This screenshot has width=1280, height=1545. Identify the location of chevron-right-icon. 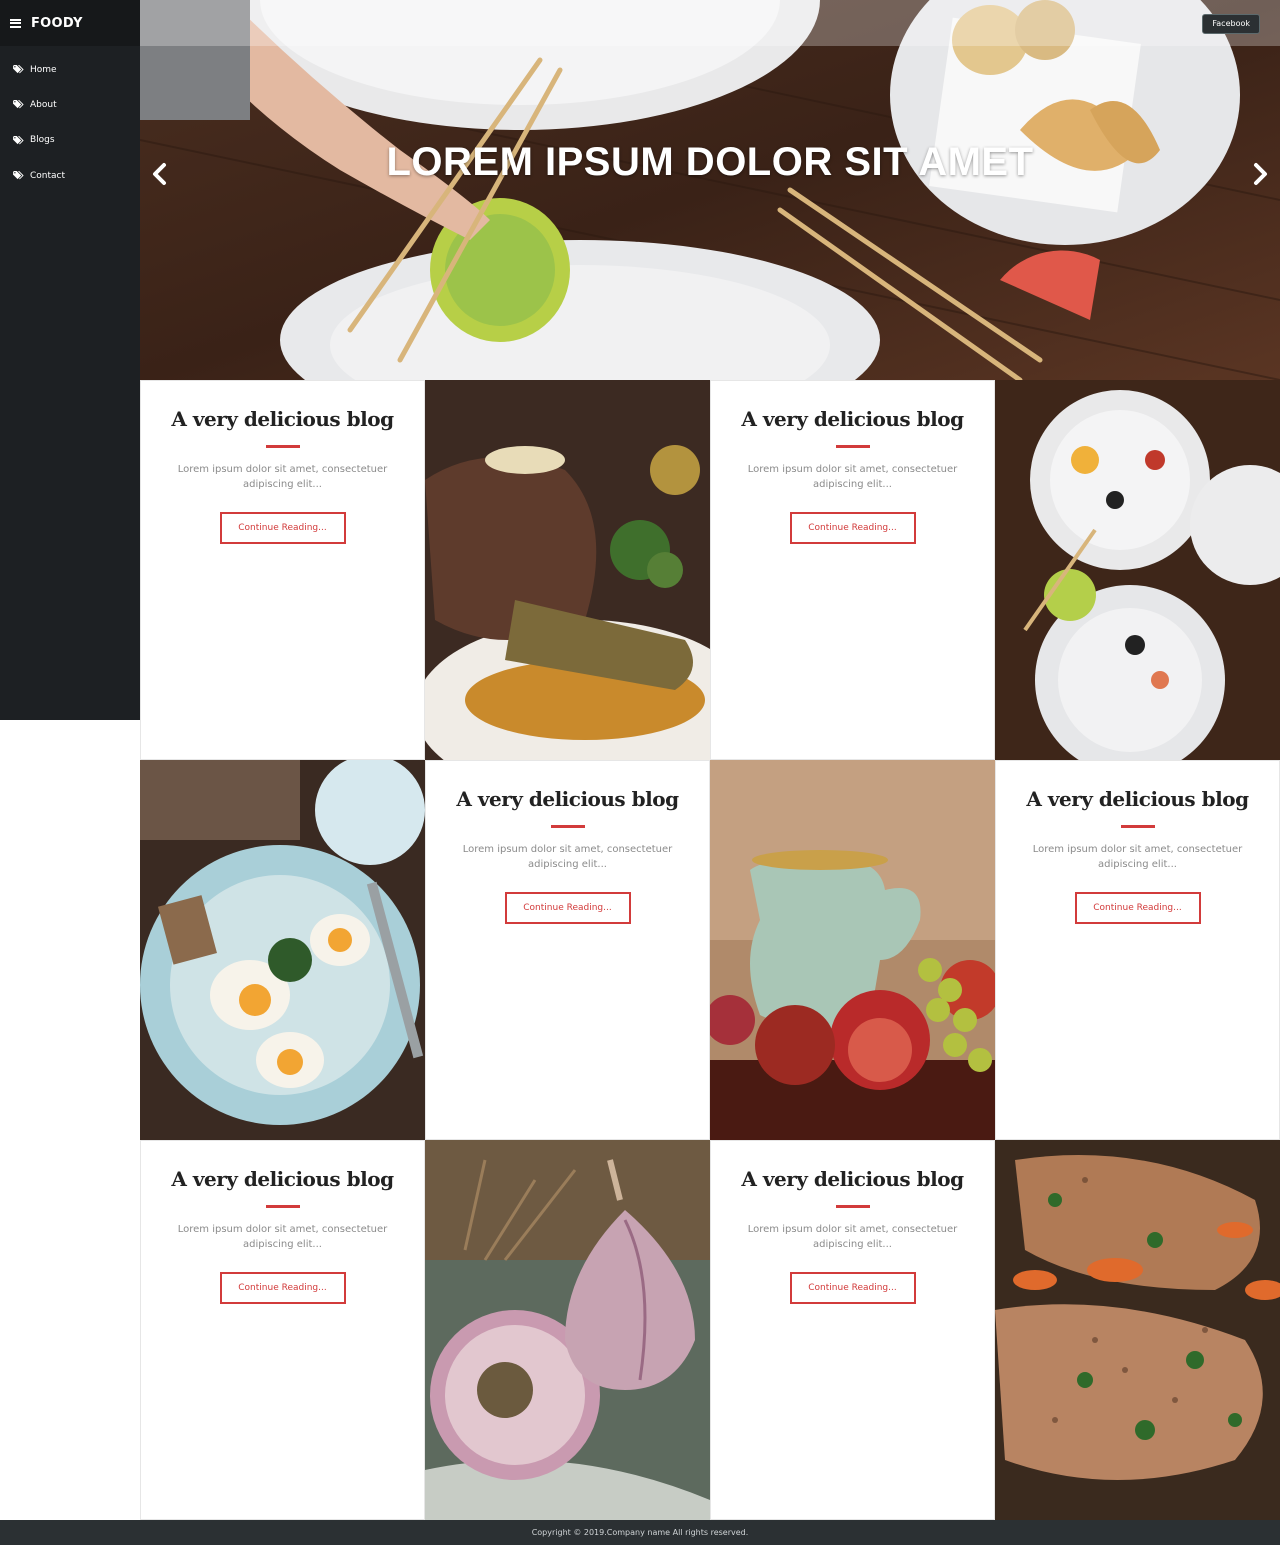
(1260, 174).